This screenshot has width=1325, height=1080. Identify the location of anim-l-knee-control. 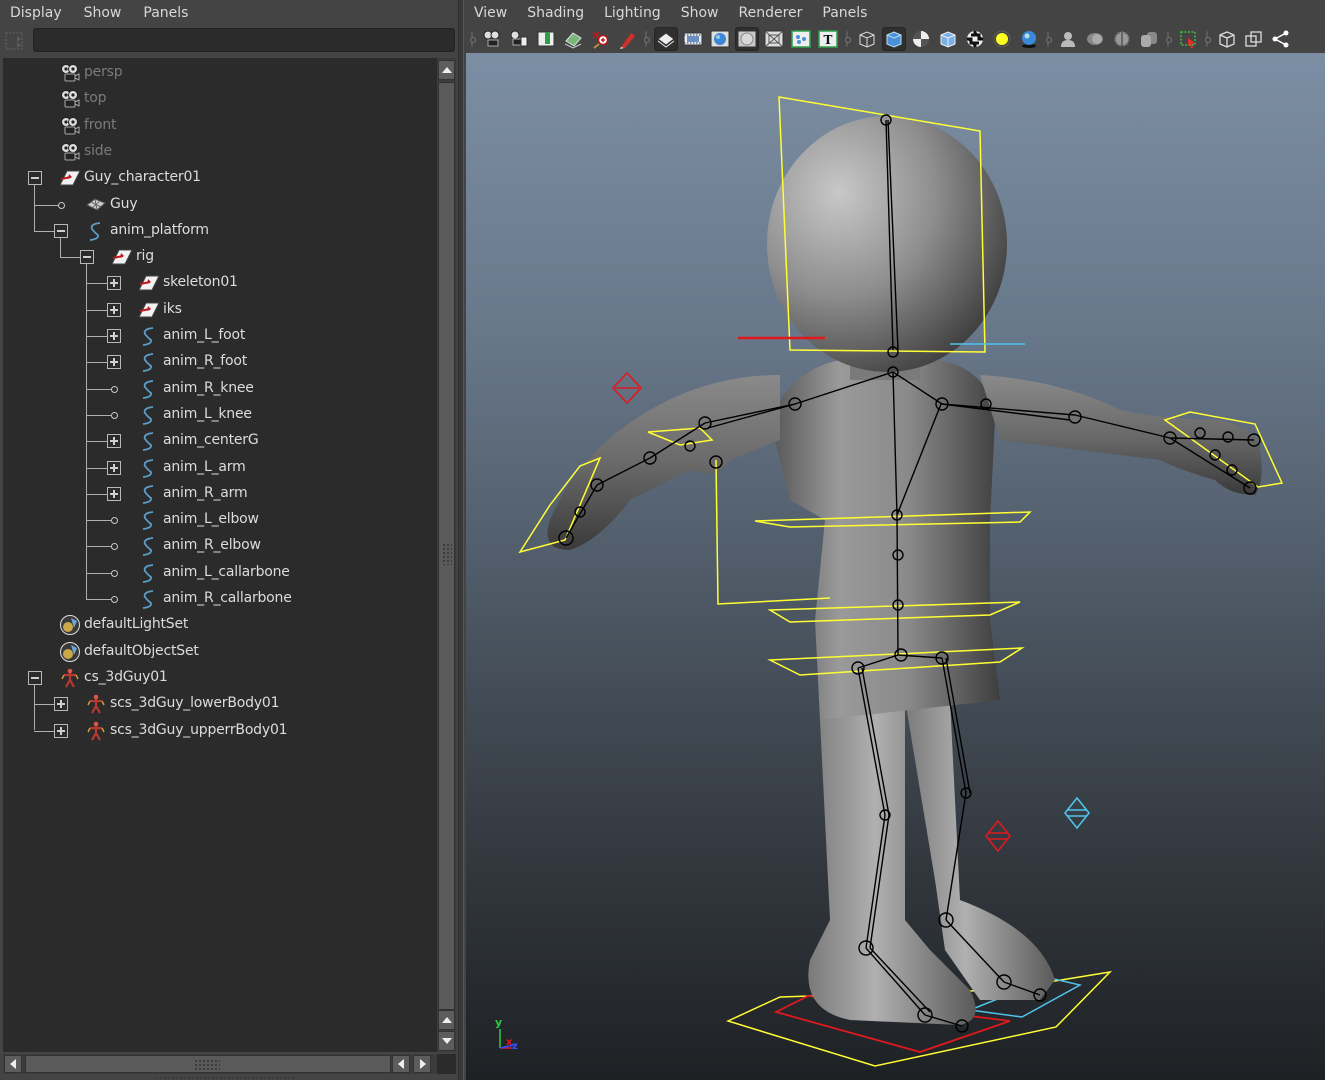
(1077, 813).